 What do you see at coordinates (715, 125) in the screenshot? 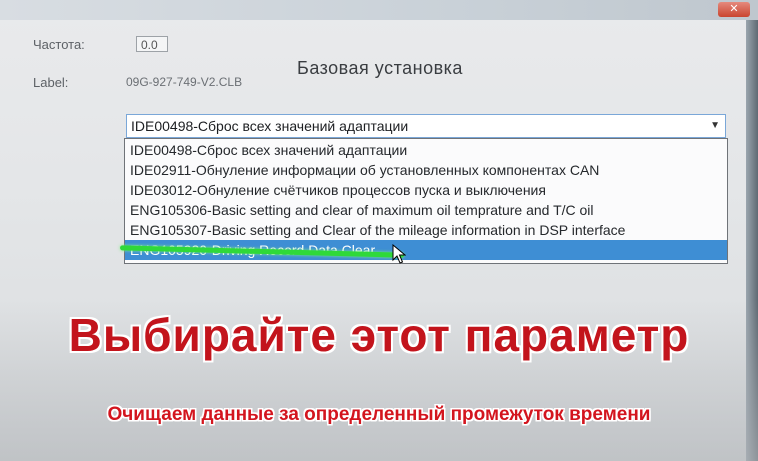
I see `chevron-down-icon: ▼` at bounding box center [715, 125].